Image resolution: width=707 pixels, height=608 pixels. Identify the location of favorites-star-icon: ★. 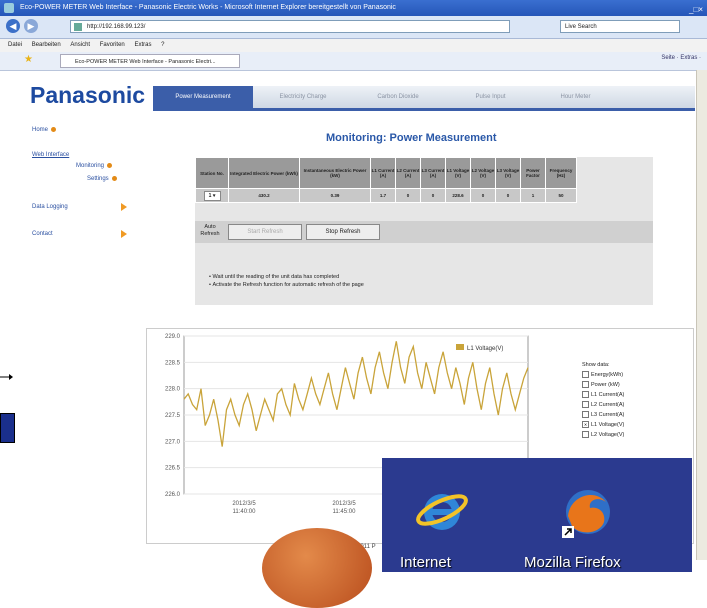
(28, 59).